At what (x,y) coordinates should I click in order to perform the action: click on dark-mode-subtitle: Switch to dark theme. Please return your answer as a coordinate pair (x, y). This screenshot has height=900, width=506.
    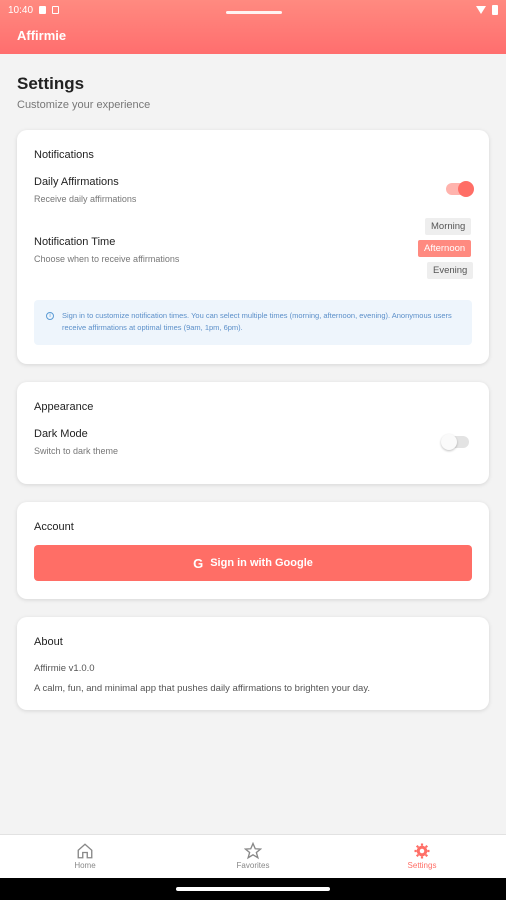
    Looking at the image, I should click on (76, 451).